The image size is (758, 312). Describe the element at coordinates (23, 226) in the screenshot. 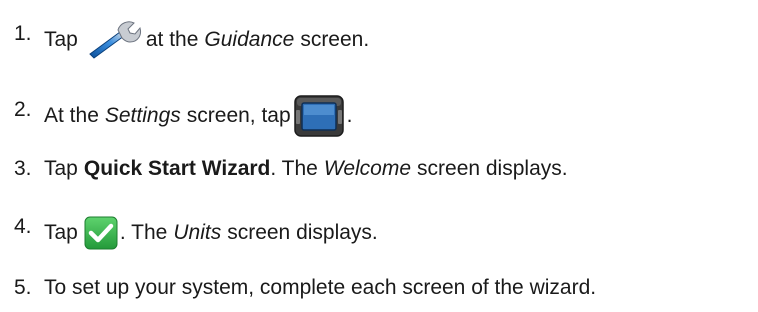

I see `step-number: 4.` at that location.